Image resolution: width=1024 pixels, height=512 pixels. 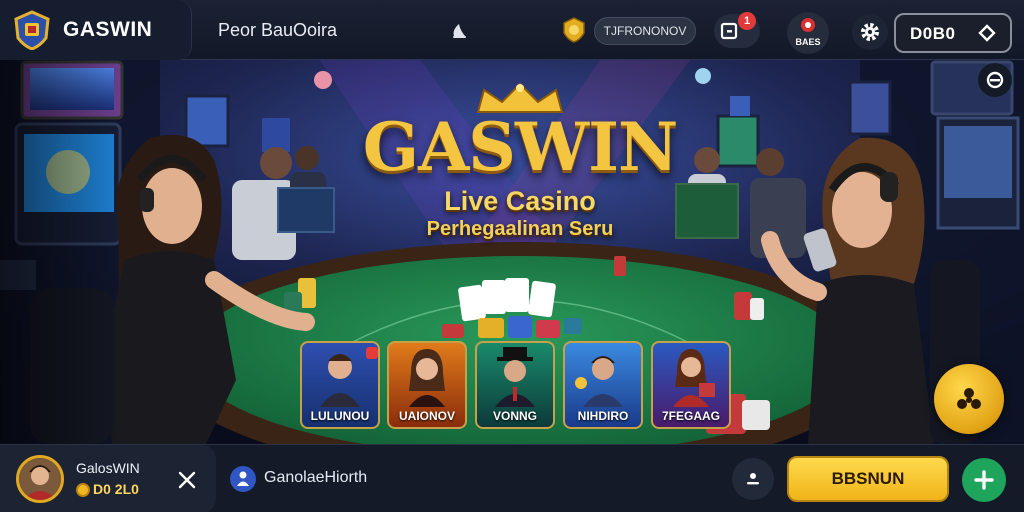 What do you see at coordinates (512, 478) in the screenshot?
I see `bottom-bar: GalosWIN D0 2L0 GanolaeHiorth BBSNUN` at bounding box center [512, 478].